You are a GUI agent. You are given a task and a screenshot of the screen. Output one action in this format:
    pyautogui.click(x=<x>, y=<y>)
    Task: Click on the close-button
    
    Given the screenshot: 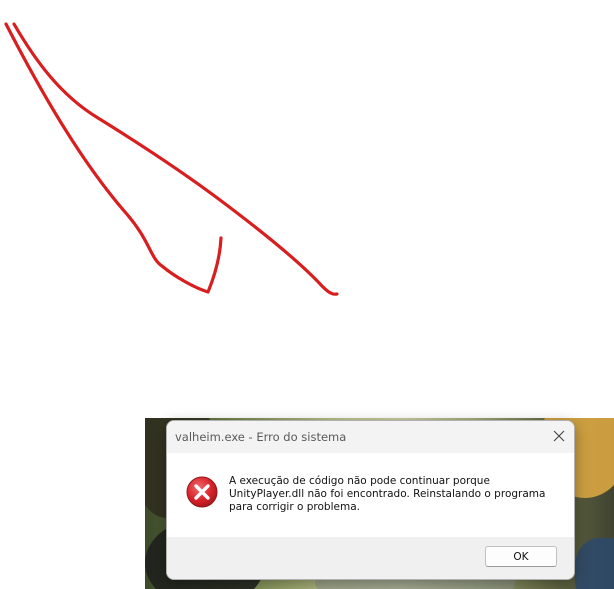 What is the action you would take?
    pyautogui.click(x=559, y=436)
    